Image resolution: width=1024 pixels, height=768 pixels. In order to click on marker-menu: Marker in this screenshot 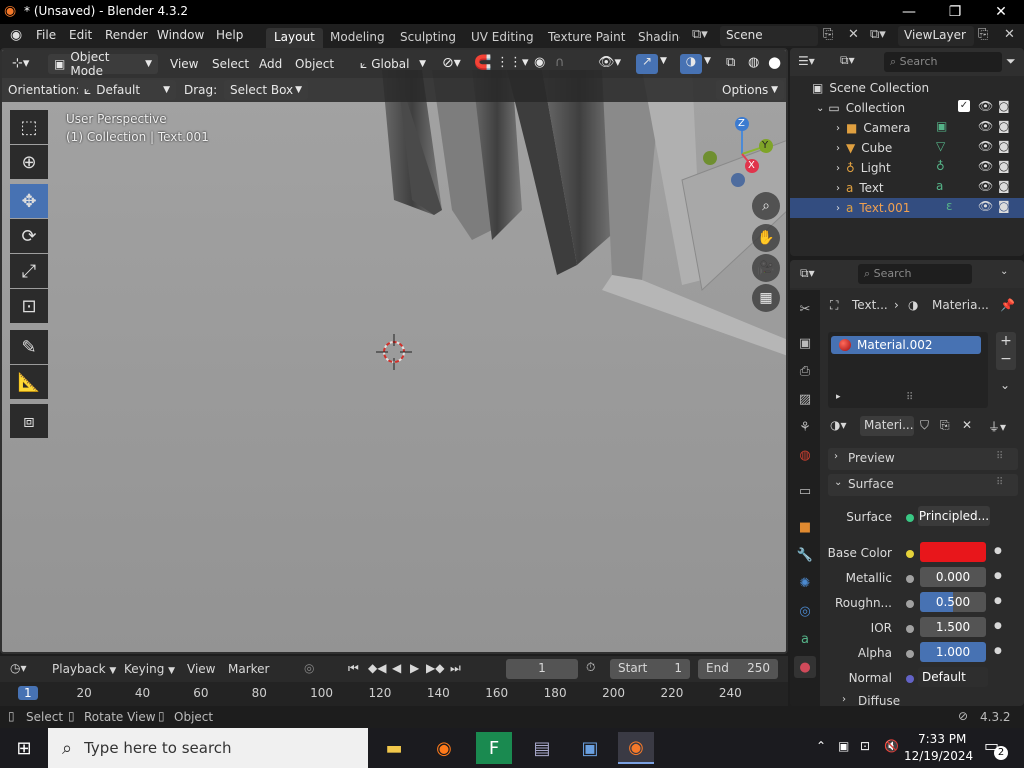, I will do `click(248, 669)`.